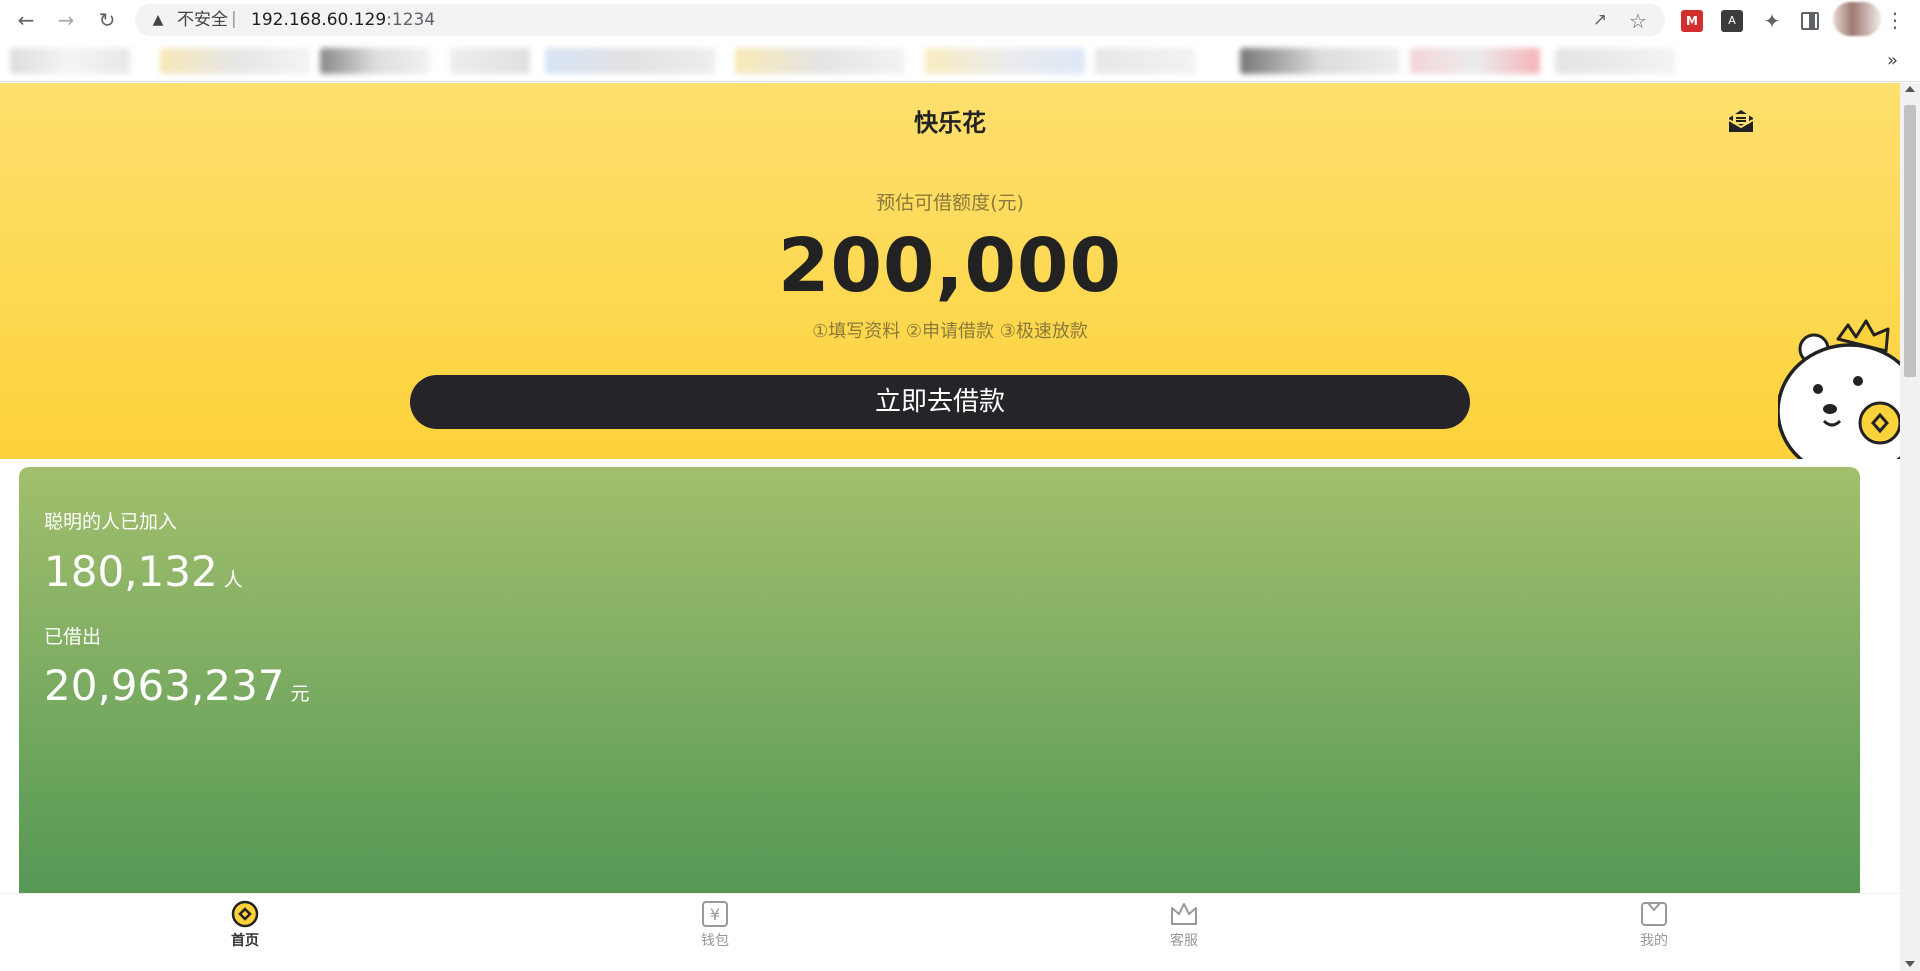 The height and width of the screenshot is (971, 1920). Describe the element at coordinates (1892, 60) in the screenshot. I see `more-bookmarks-chevron: »` at that location.